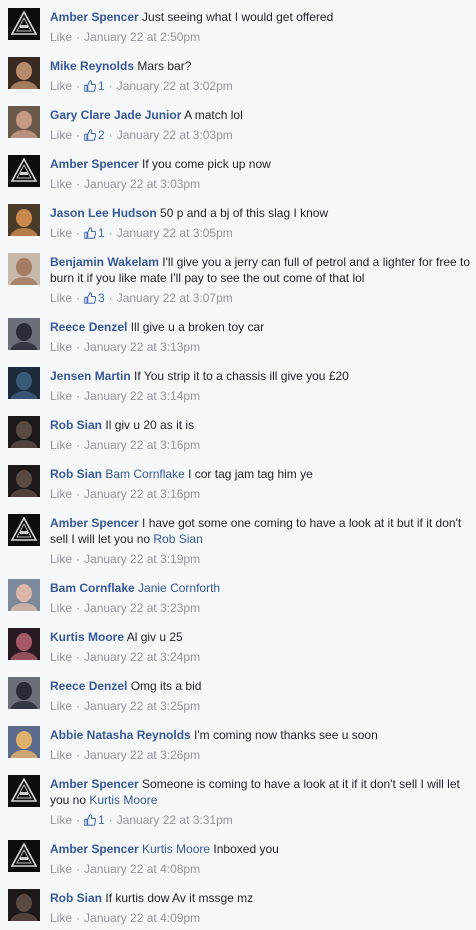 This screenshot has width=476, height=930. What do you see at coordinates (115, 115) in the screenshot?
I see `comment-author-link: Gary Clare Jade Junior` at bounding box center [115, 115].